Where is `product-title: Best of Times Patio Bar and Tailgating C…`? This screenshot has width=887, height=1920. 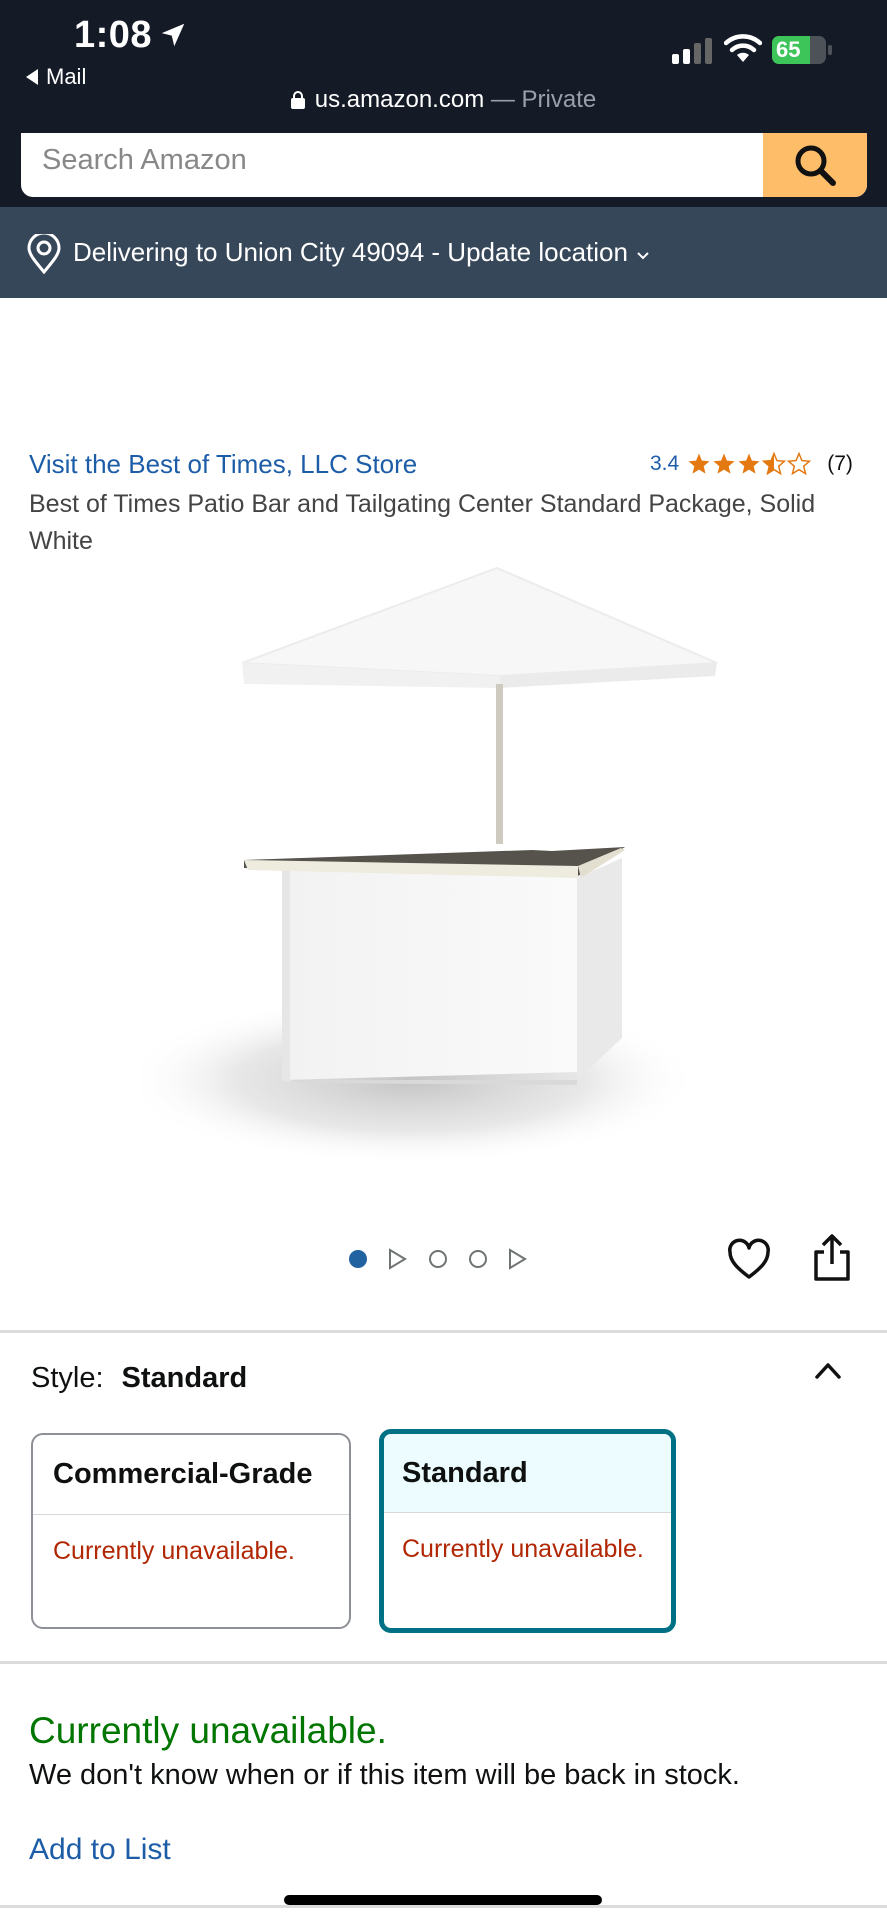
product-title: Best of Times Patio Bar and Tailgating C… is located at coordinates (422, 522).